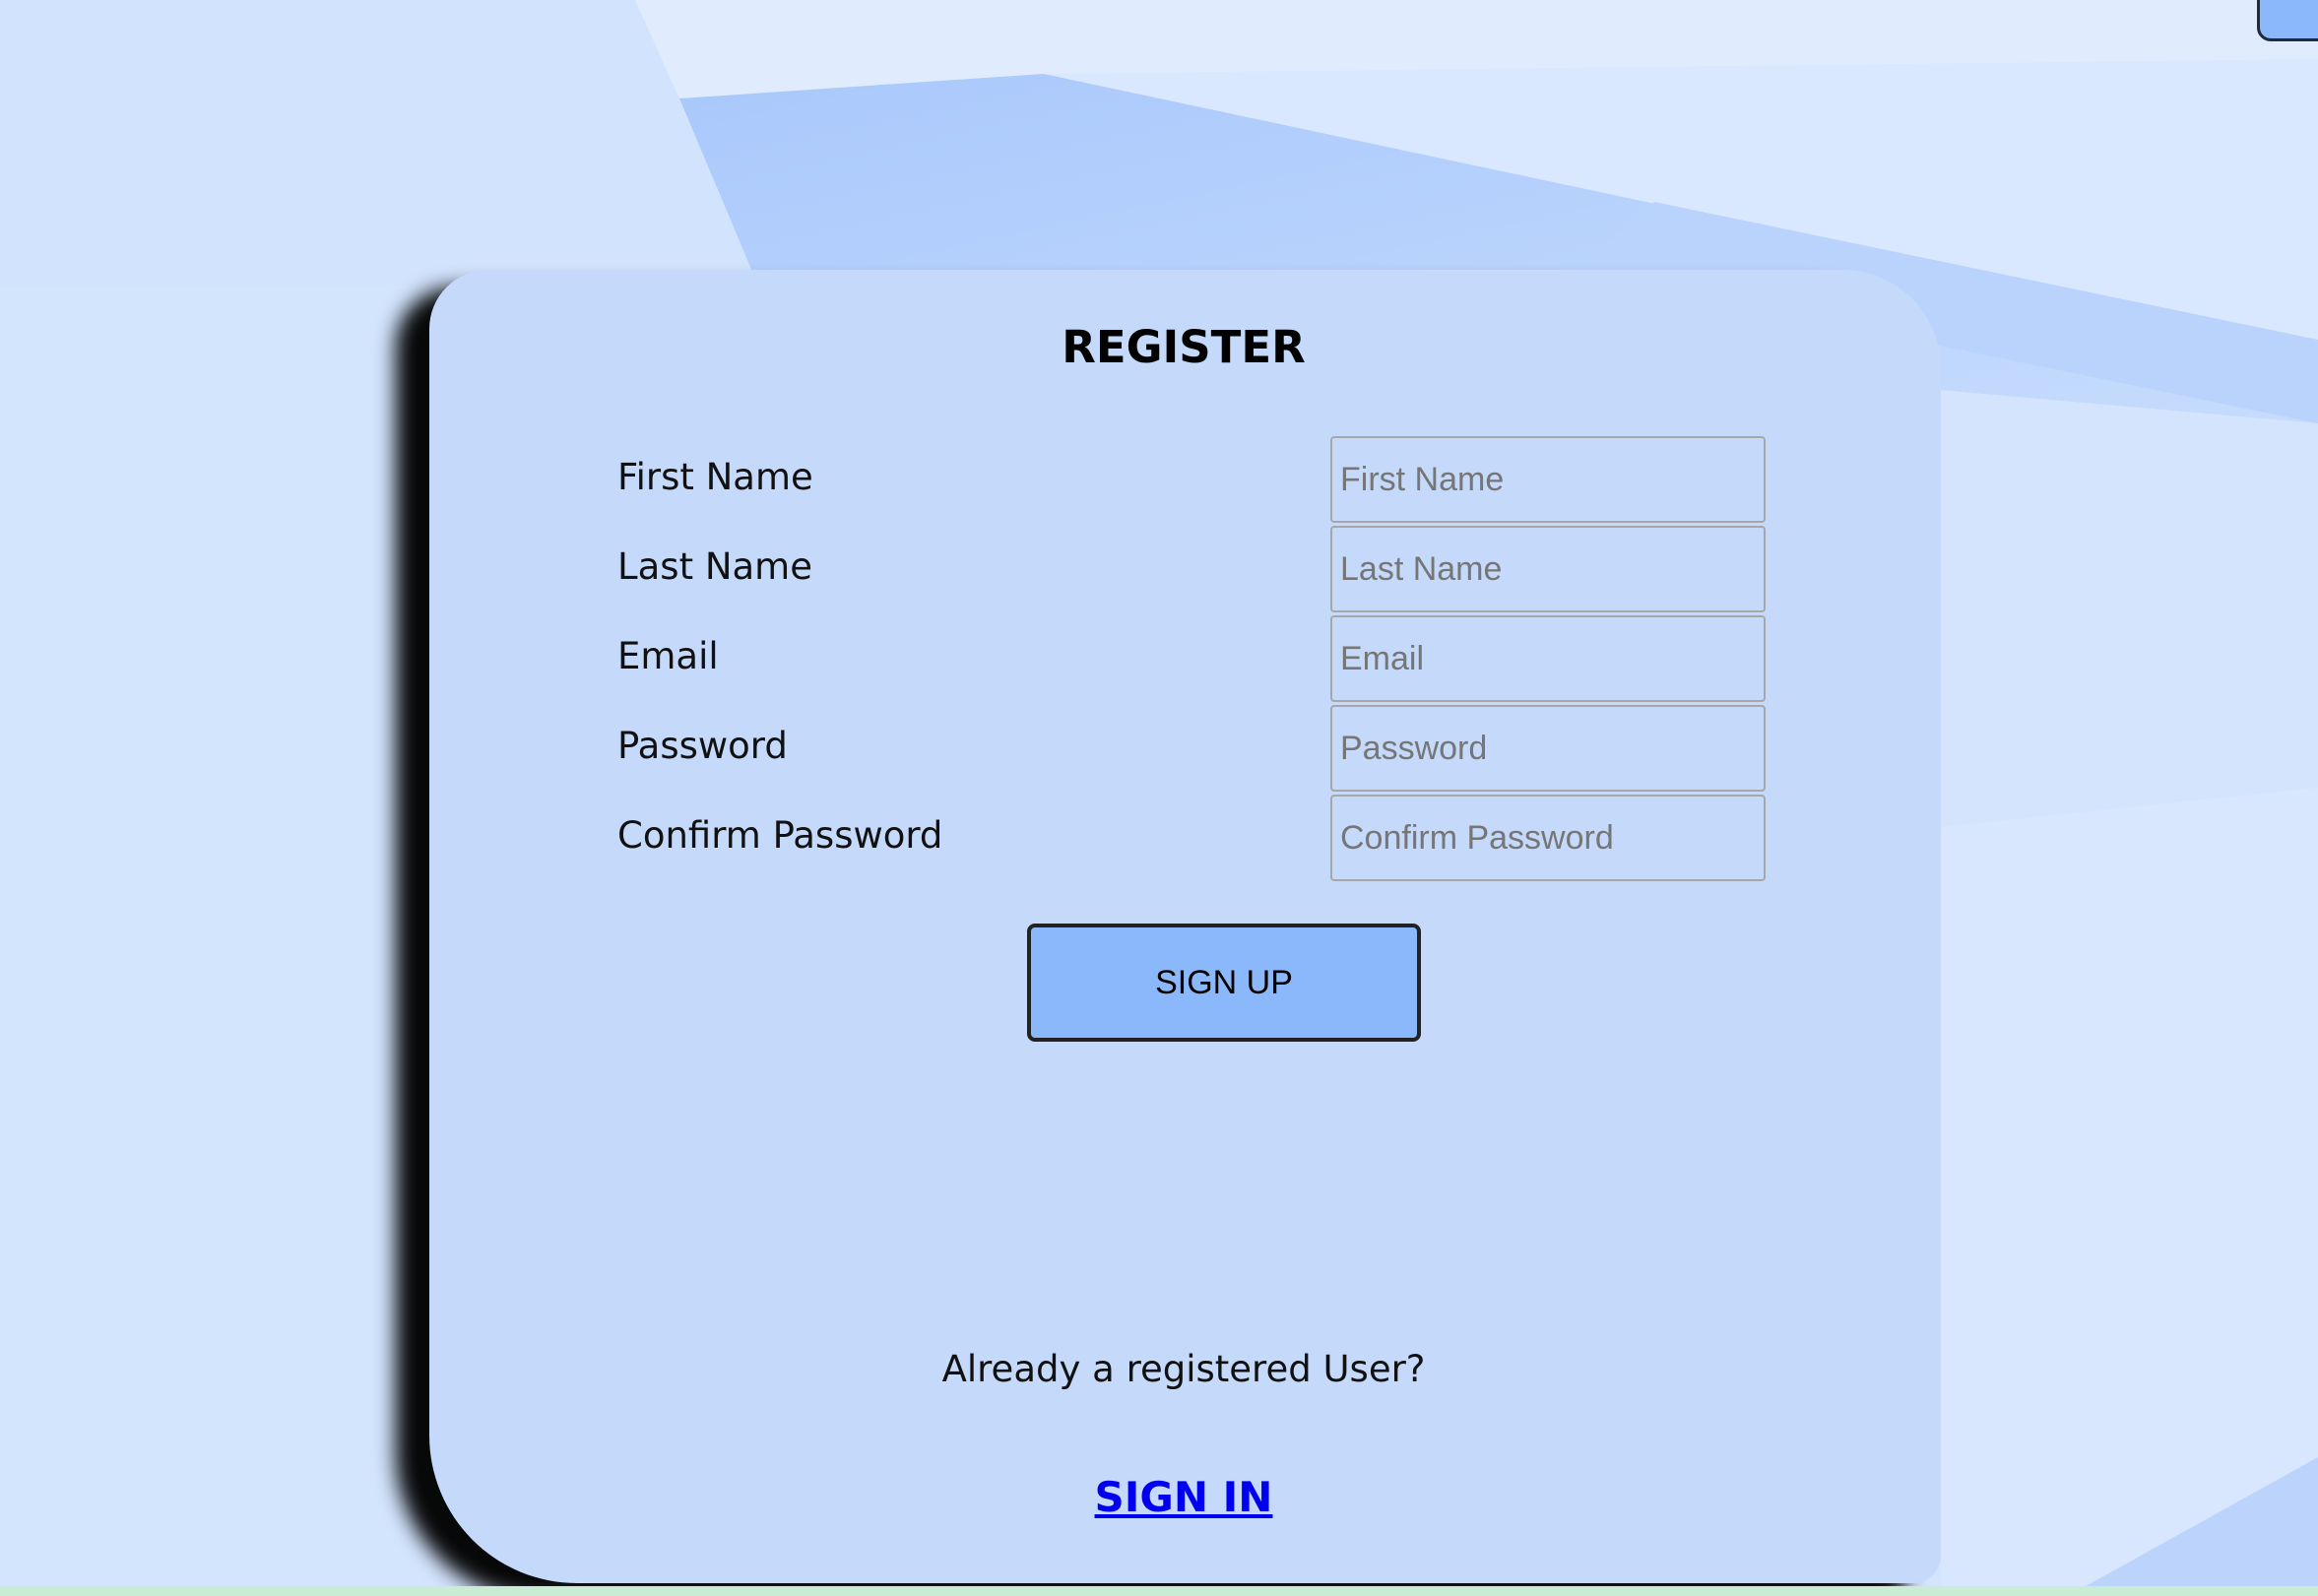  Describe the element at coordinates (1548, 748) in the screenshot. I see `password-field` at that location.